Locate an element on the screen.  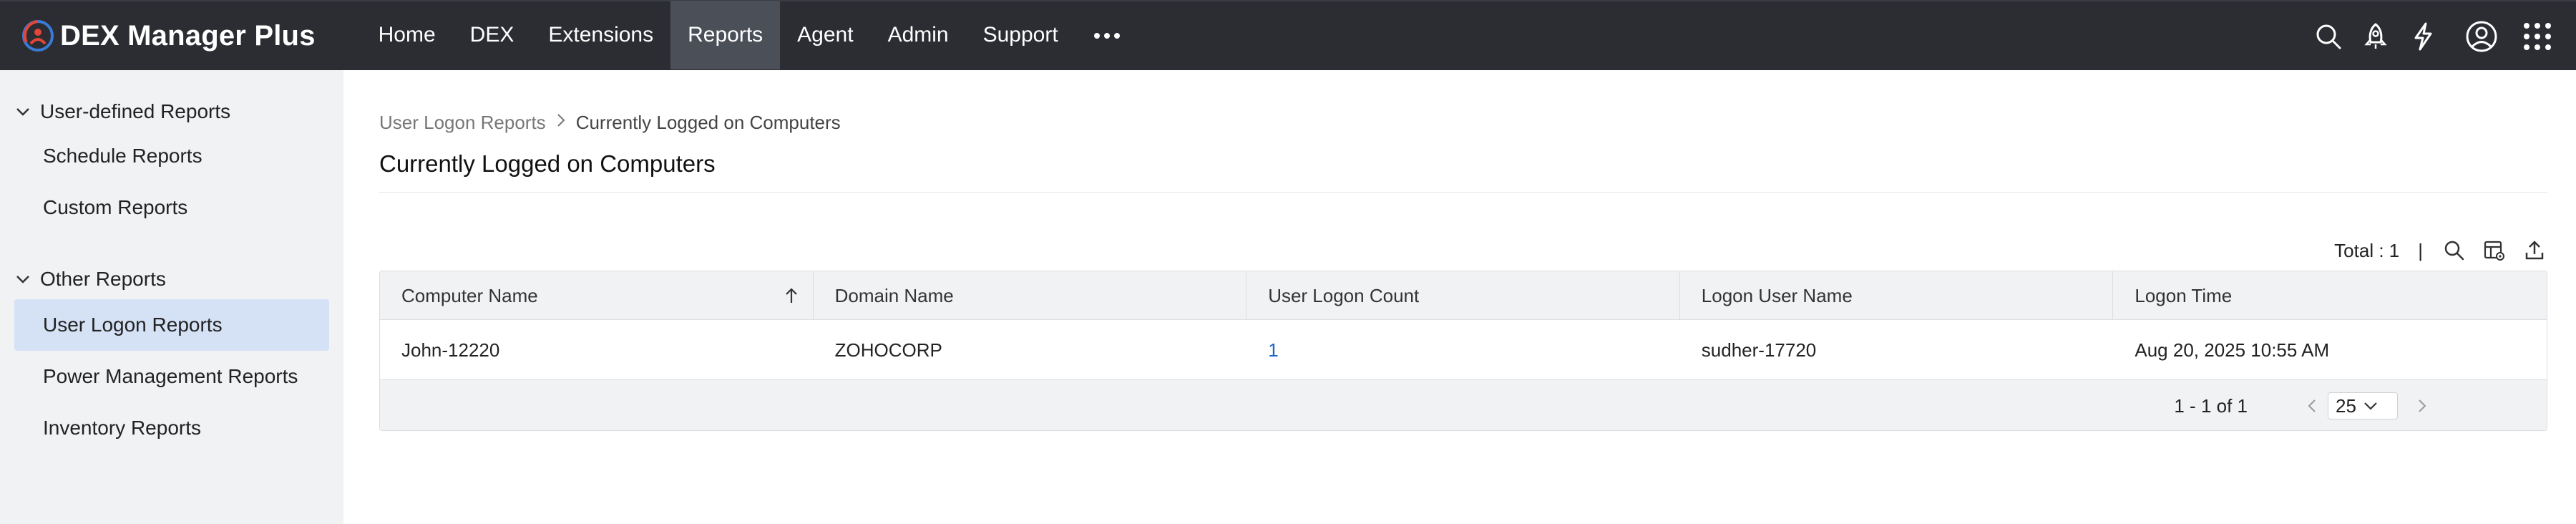
pagination: 1 - 1 of 1 25 is located at coordinates (2303, 405).